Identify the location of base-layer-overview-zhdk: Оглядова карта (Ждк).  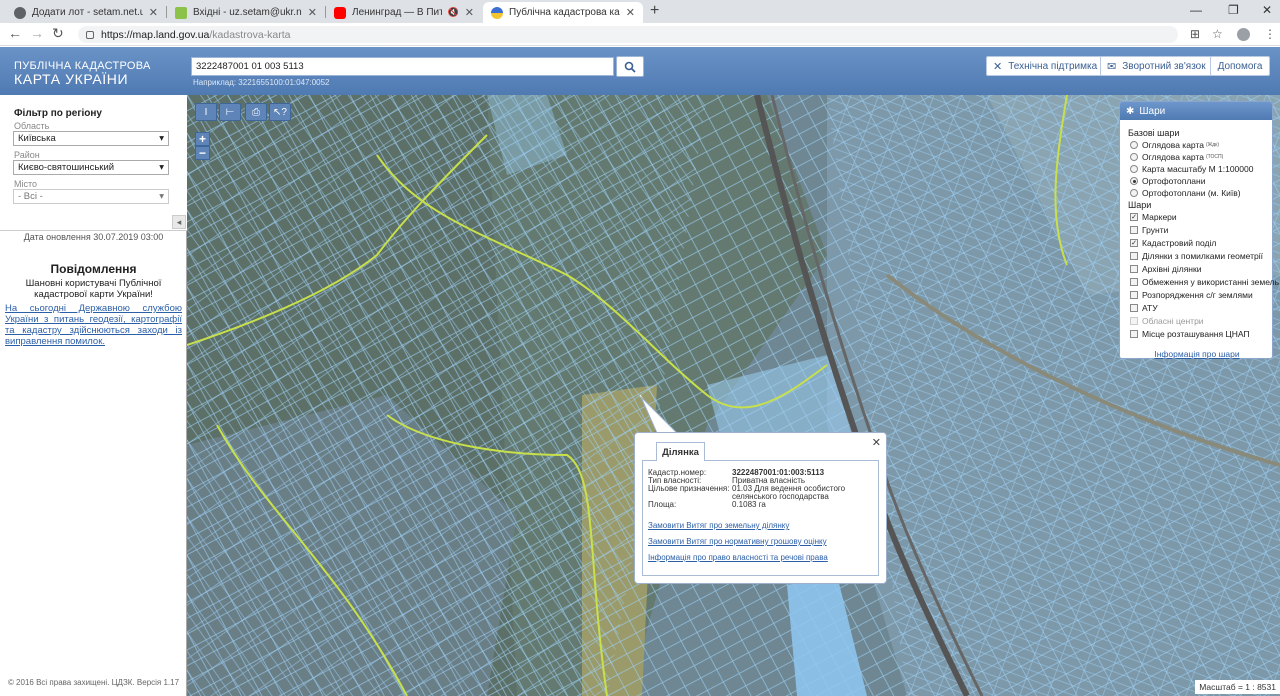
(1174, 145).